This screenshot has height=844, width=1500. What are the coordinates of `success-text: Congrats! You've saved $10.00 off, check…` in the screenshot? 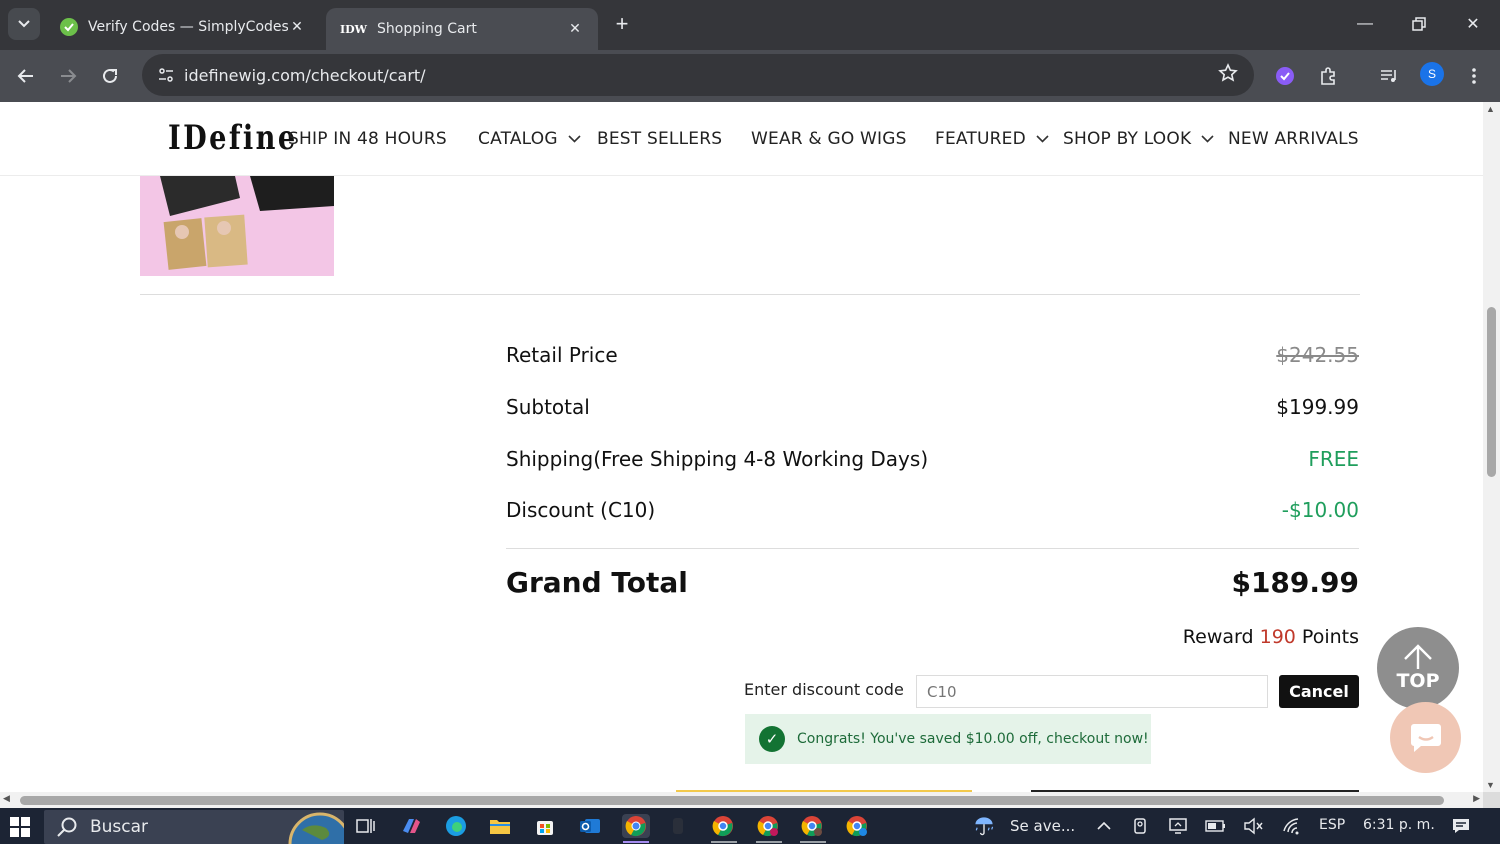 It's located at (973, 739).